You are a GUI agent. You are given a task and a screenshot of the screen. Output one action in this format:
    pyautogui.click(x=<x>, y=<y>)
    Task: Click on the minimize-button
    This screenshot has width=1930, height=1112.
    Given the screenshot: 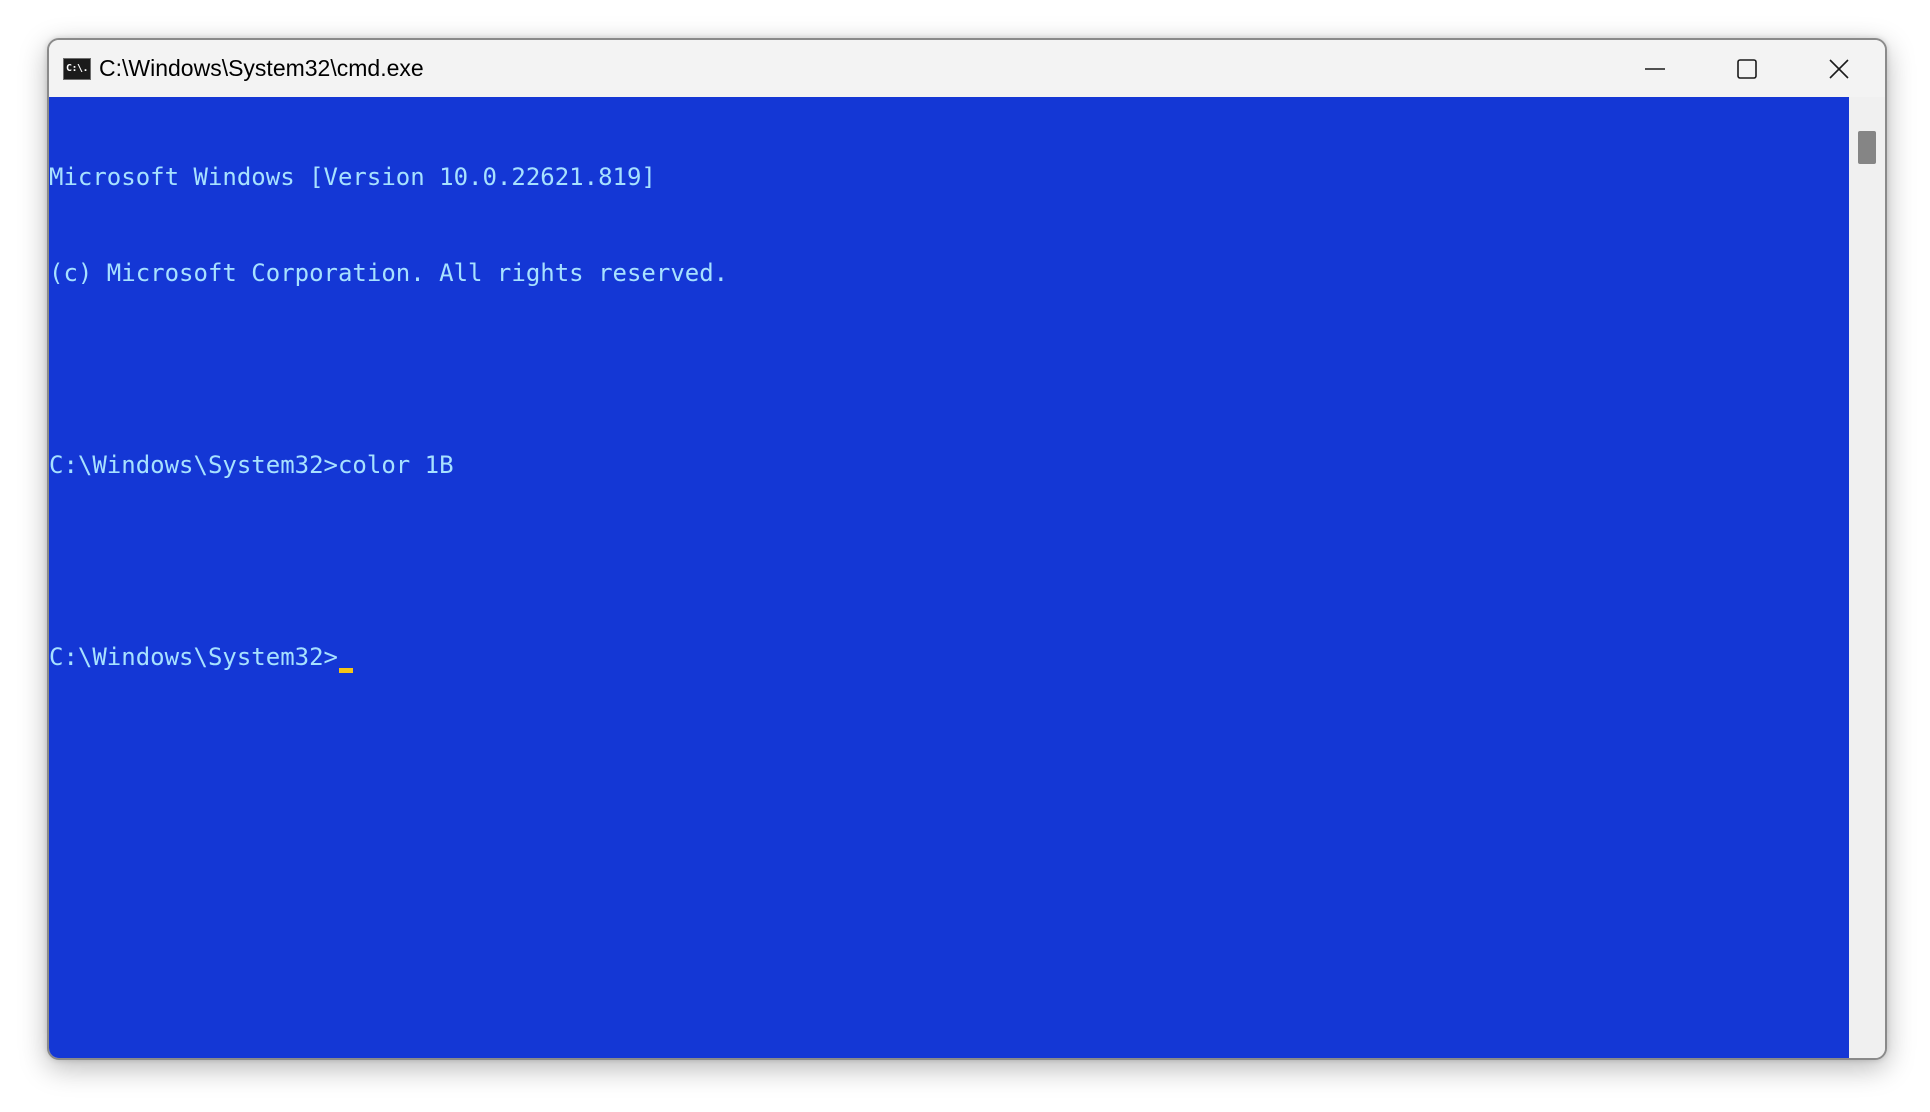 What is the action you would take?
    pyautogui.click(x=1655, y=68)
    